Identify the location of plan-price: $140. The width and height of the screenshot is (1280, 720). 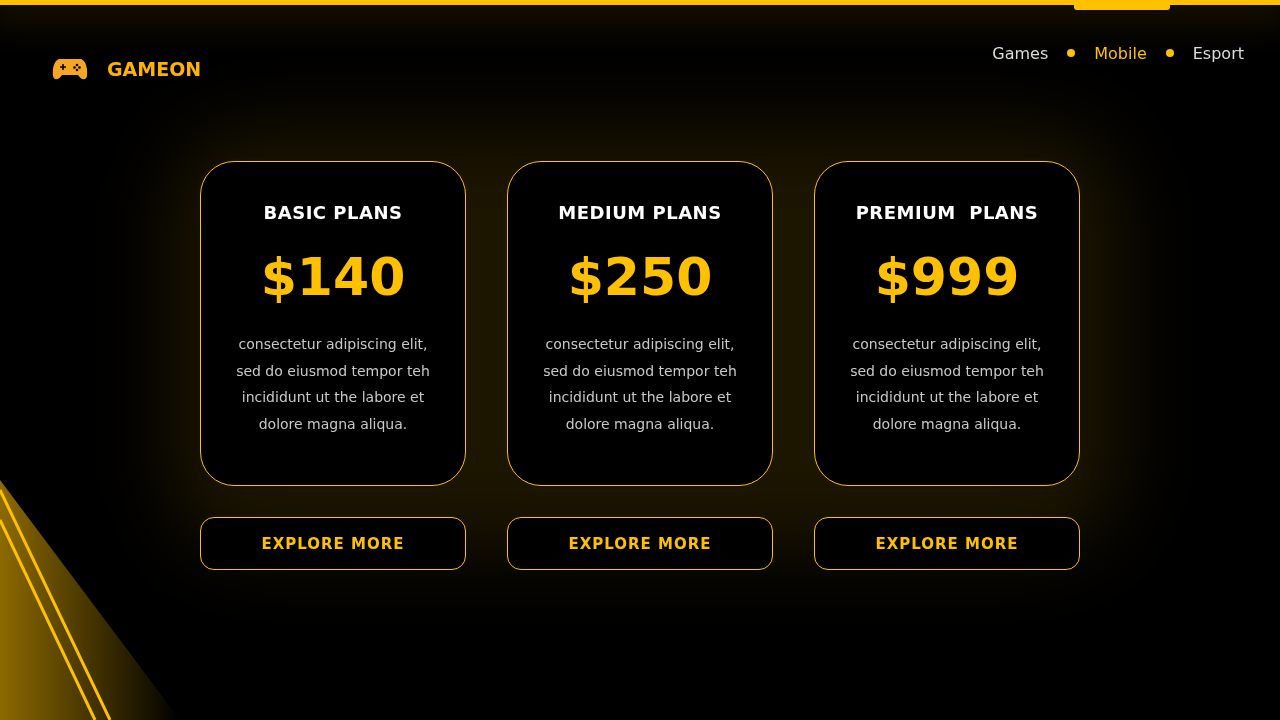
(333, 277).